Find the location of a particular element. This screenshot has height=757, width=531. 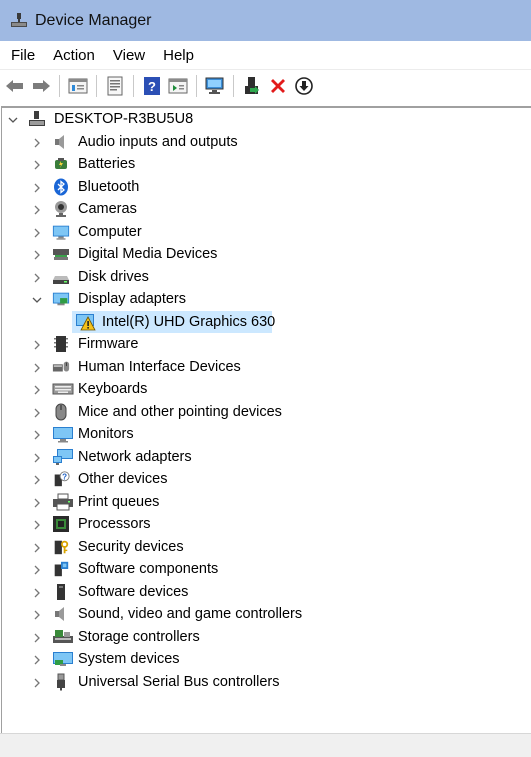

tree-child-label: Intel(R) UHD Graphics 630 is located at coordinates (188, 322).